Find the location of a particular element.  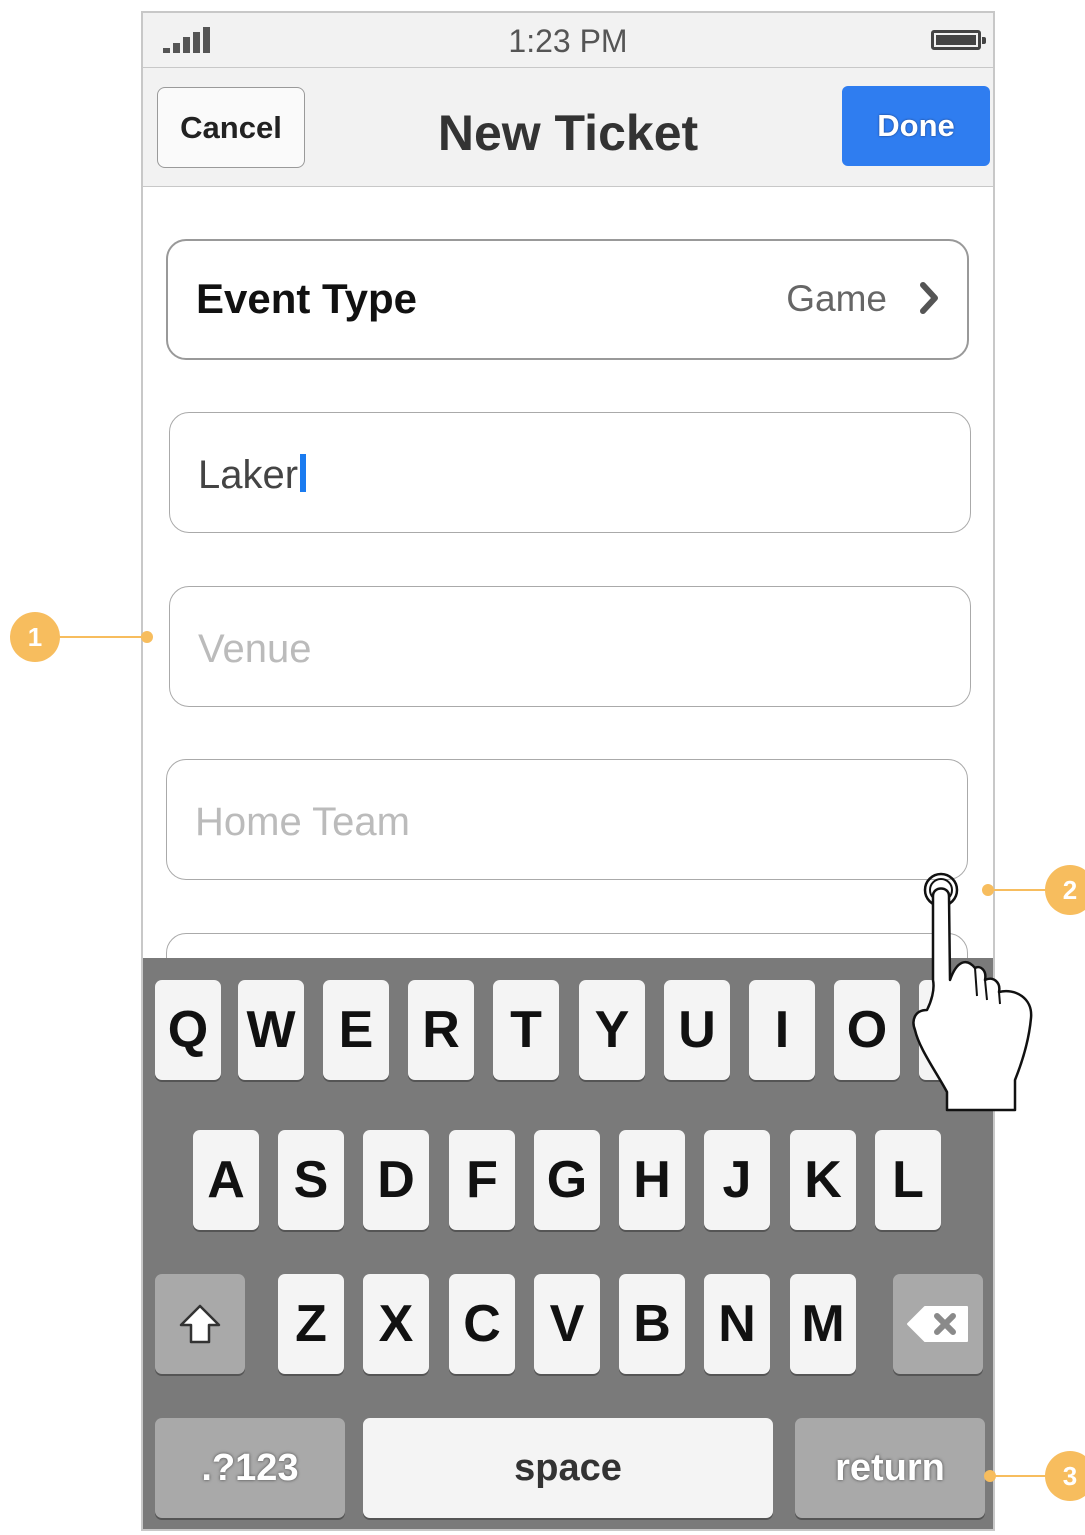

key-l: L is located at coordinates (908, 1180).